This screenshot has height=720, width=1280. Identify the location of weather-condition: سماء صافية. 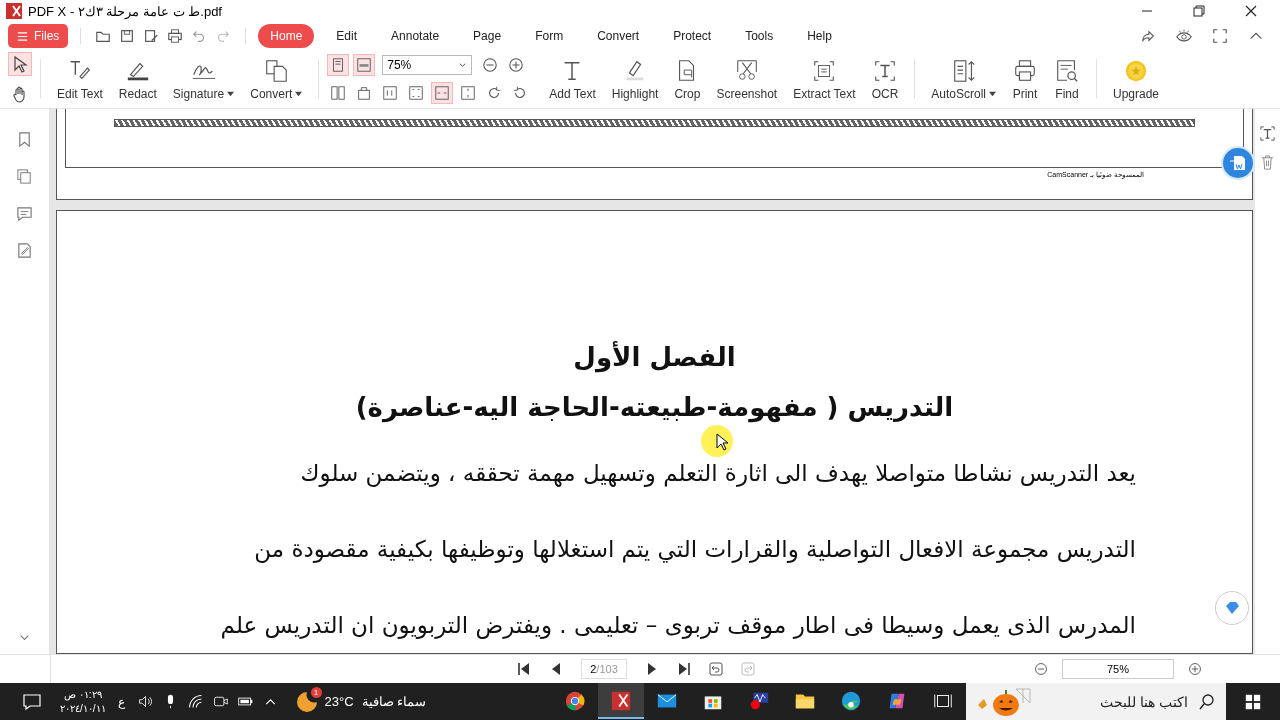
(394, 701).